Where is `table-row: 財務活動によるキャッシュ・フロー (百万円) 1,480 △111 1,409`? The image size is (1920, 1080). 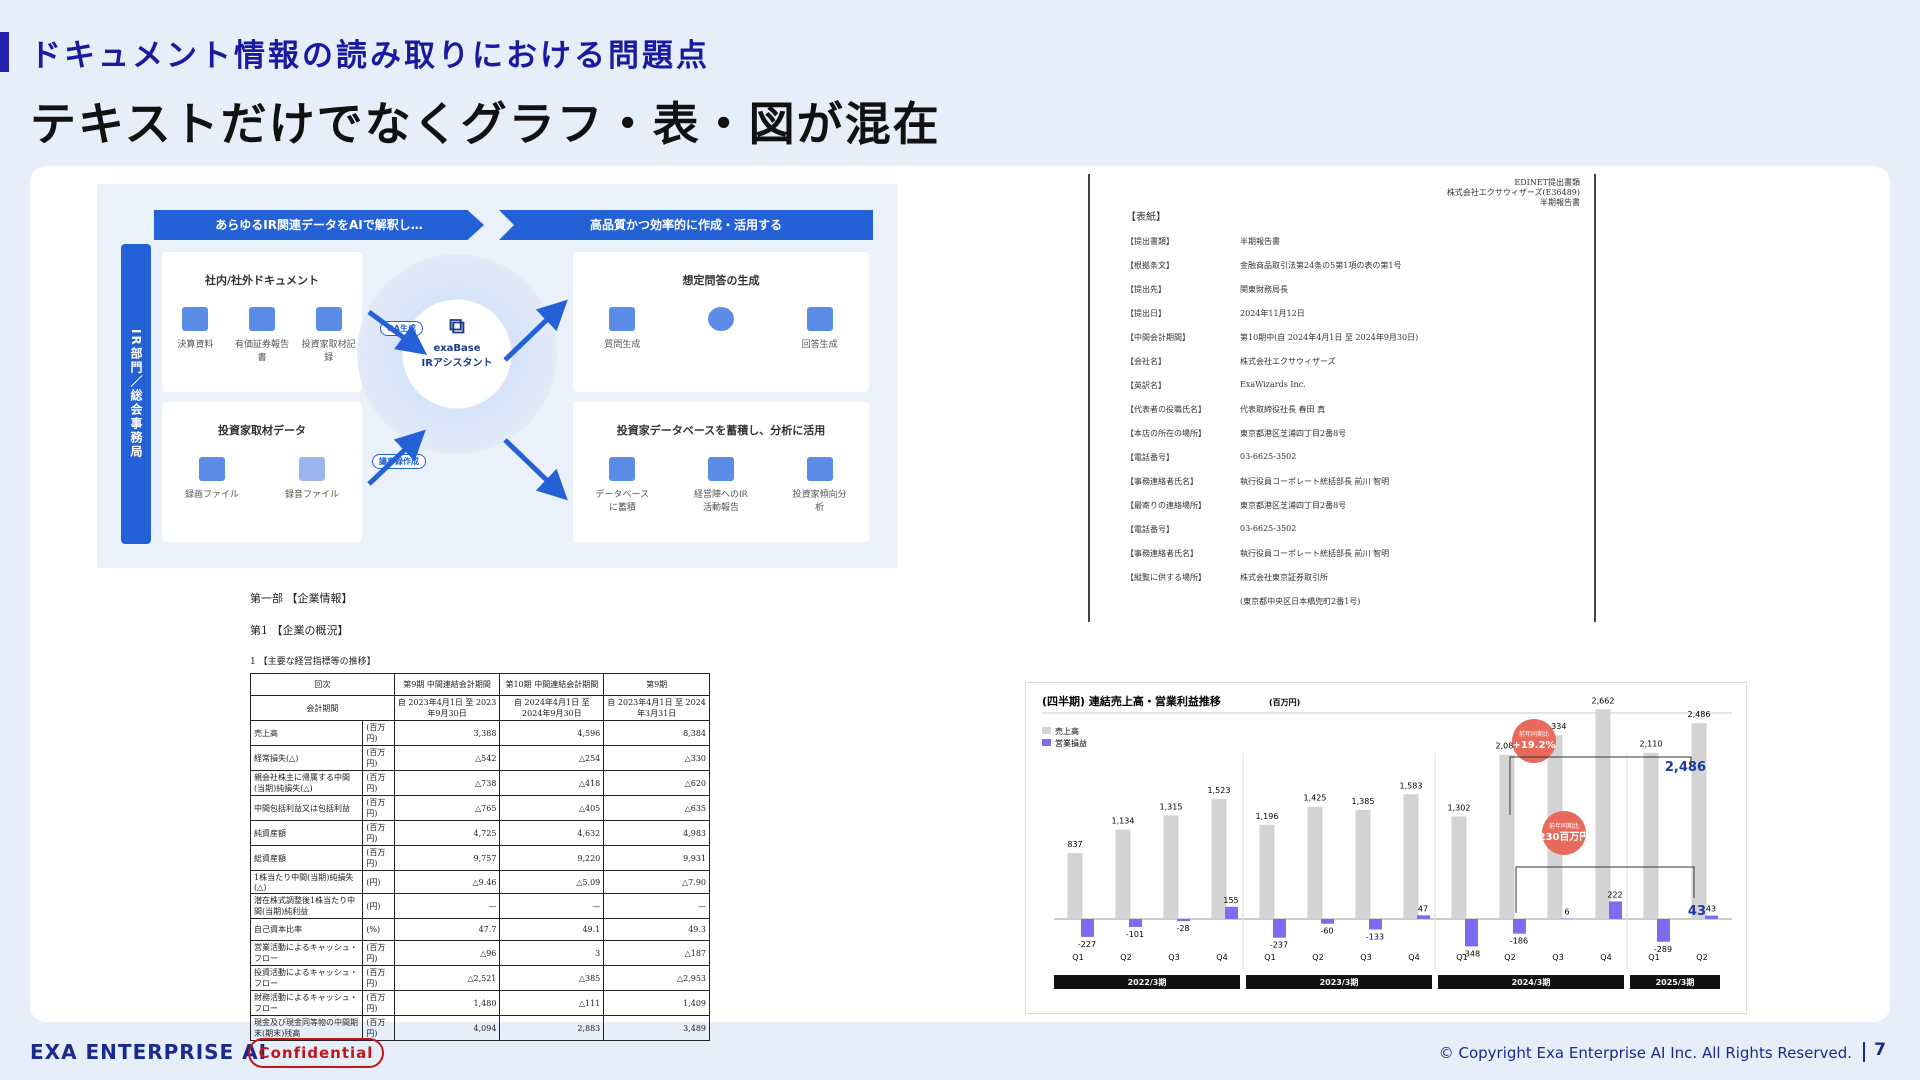 table-row: 財務活動によるキャッシュ・フロー (百万円) 1,480 △111 1,409 is located at coordinates (479, 1003).